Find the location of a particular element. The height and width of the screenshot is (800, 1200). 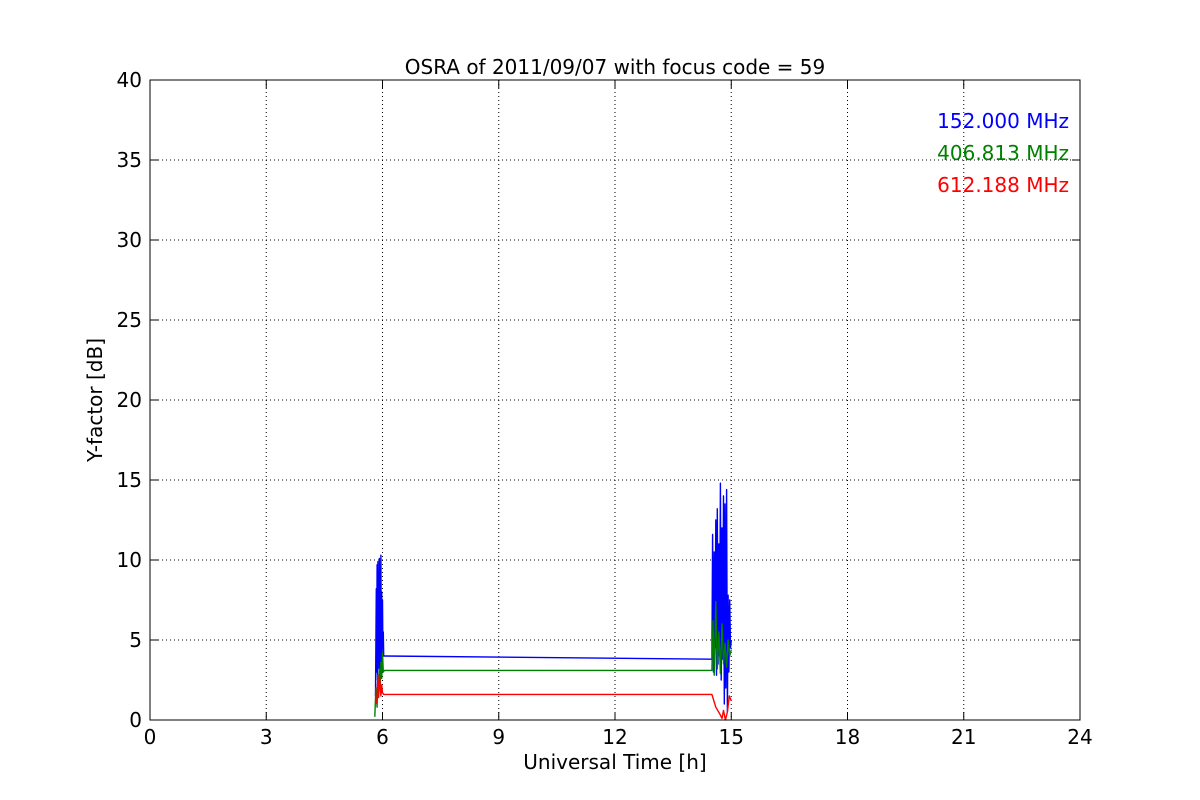

x-tick-label: 12 is located at coordinates (614, 737).